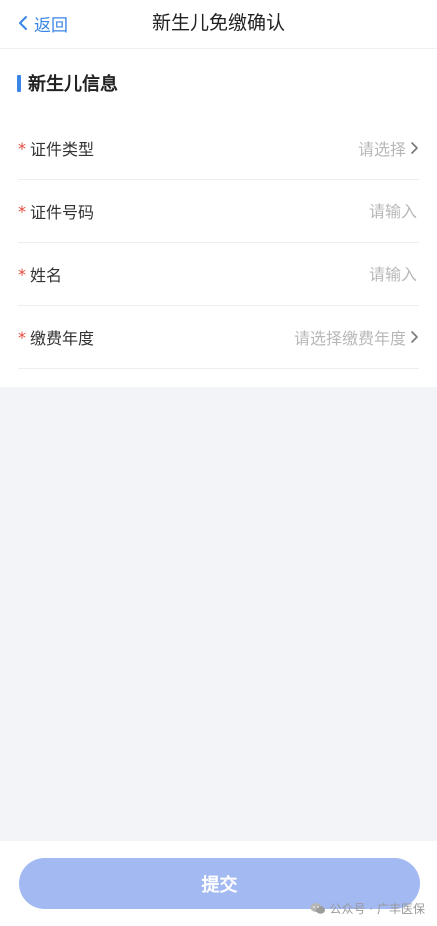 The width and height of the screenshot is (437, 926). I want to click on name-value, so click(317, 274).